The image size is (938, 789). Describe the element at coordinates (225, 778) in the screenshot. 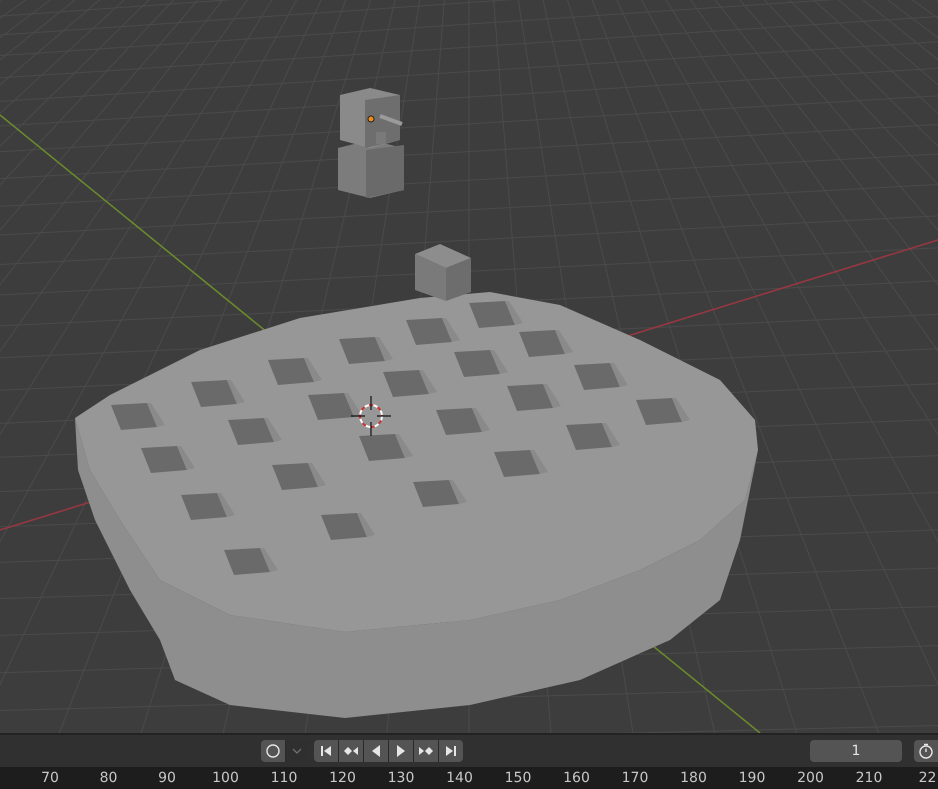

I see `frame-number: 100` at that location.